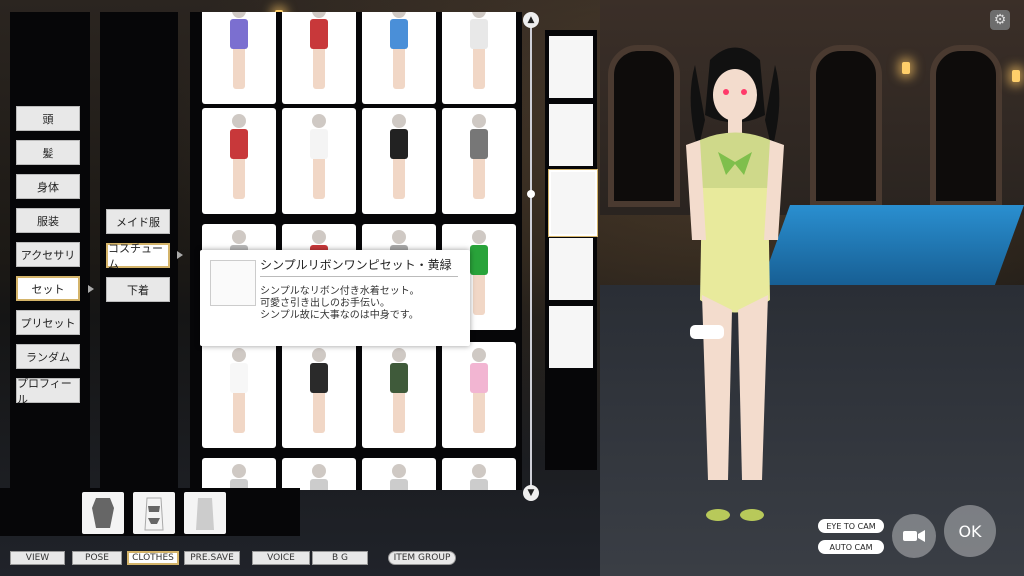  I want to click on tab-clothes: CLOTHES, so click(153, 558).